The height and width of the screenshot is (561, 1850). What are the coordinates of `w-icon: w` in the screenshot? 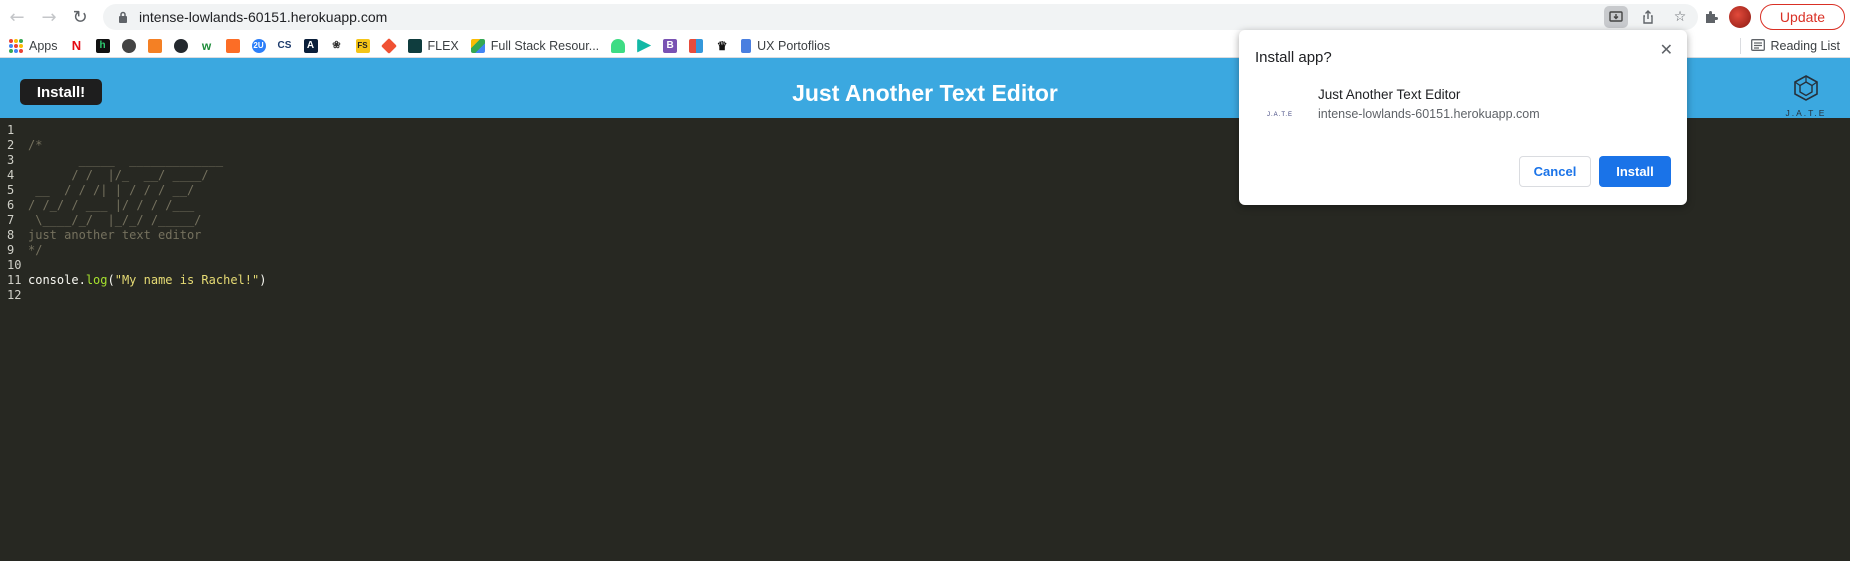 It's located at (206, 45).